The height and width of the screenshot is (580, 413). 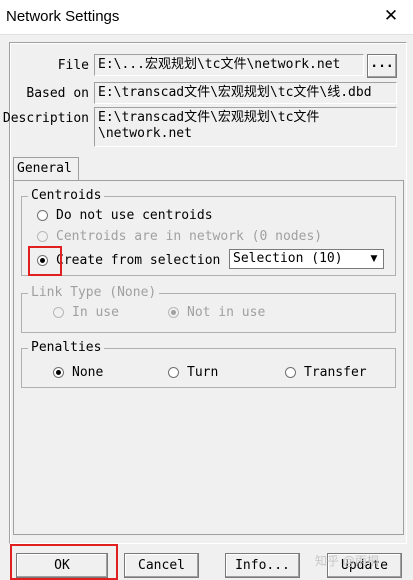 I want to click on radio-link-in-use: In use, so click(x=86, y=312).